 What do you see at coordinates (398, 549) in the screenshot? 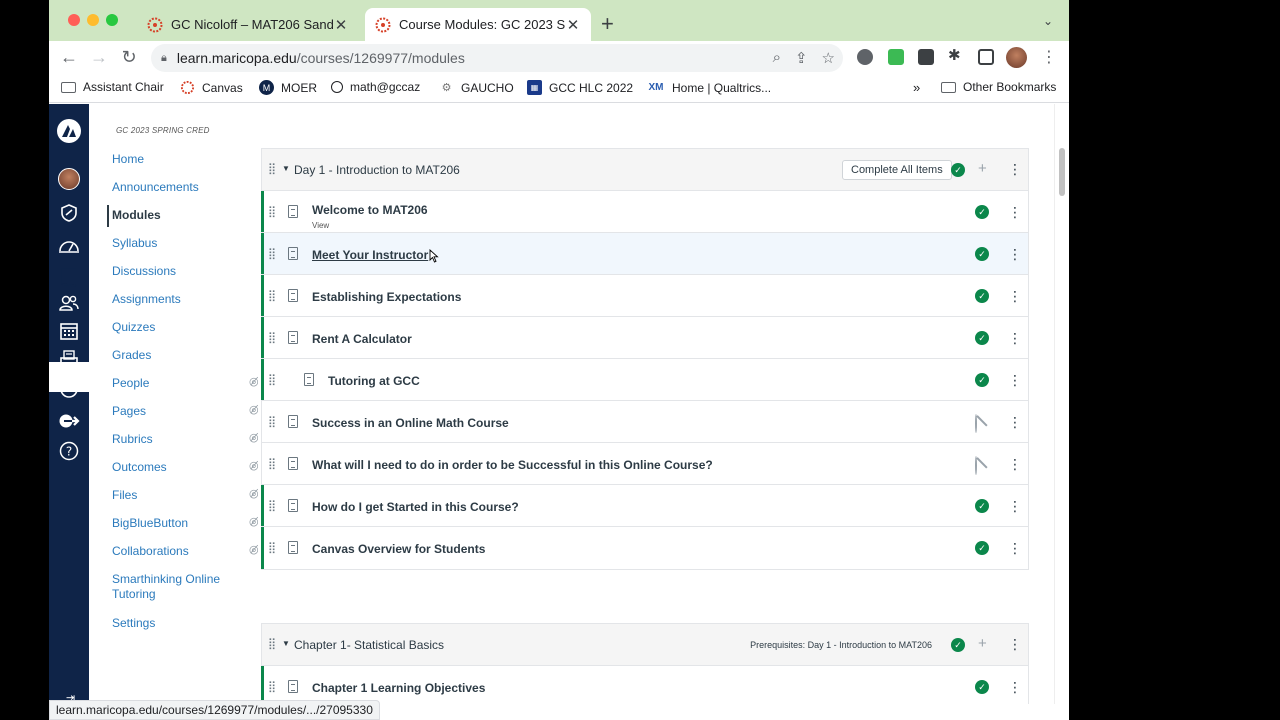
I see `module-item-title: Canvas Overview for Students` at bounding box center [398, 549].